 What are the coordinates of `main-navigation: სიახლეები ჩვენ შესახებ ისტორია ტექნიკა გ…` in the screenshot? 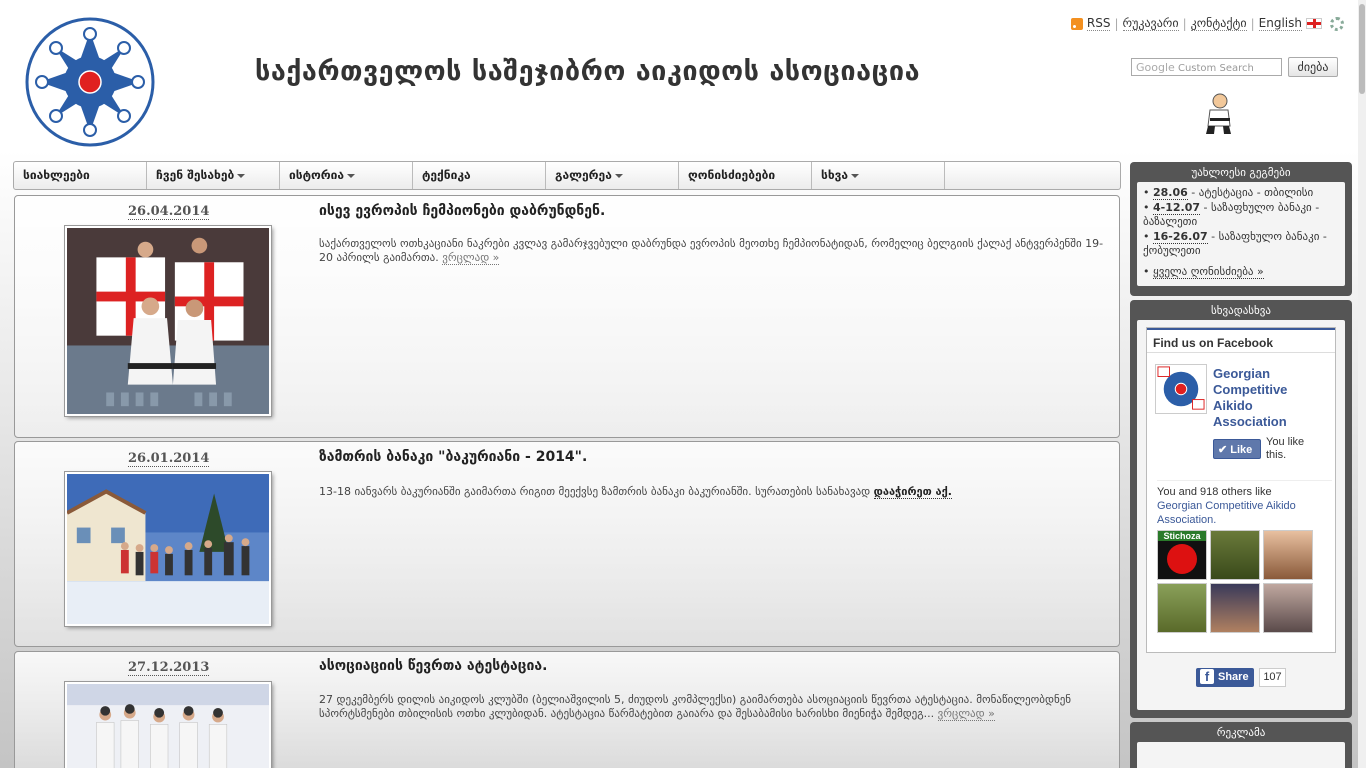 It's located at (567, 175).